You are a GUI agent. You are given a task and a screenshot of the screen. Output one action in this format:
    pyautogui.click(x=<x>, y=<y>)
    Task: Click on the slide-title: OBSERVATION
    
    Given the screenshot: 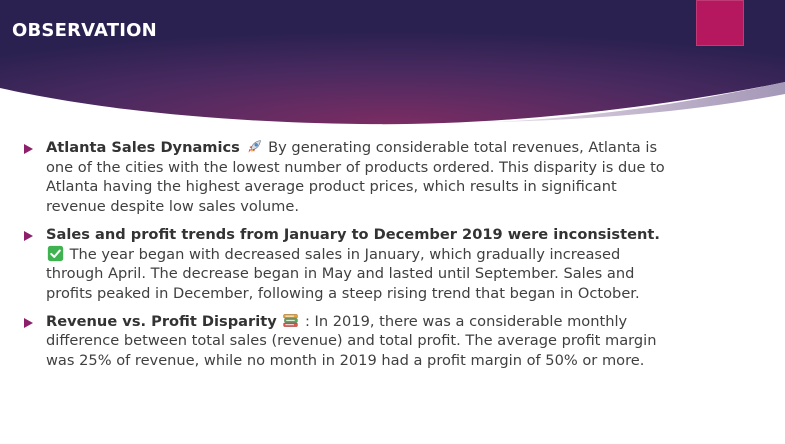 What is the action you would take?
    pyautogui.click(x=84, y=30)
    